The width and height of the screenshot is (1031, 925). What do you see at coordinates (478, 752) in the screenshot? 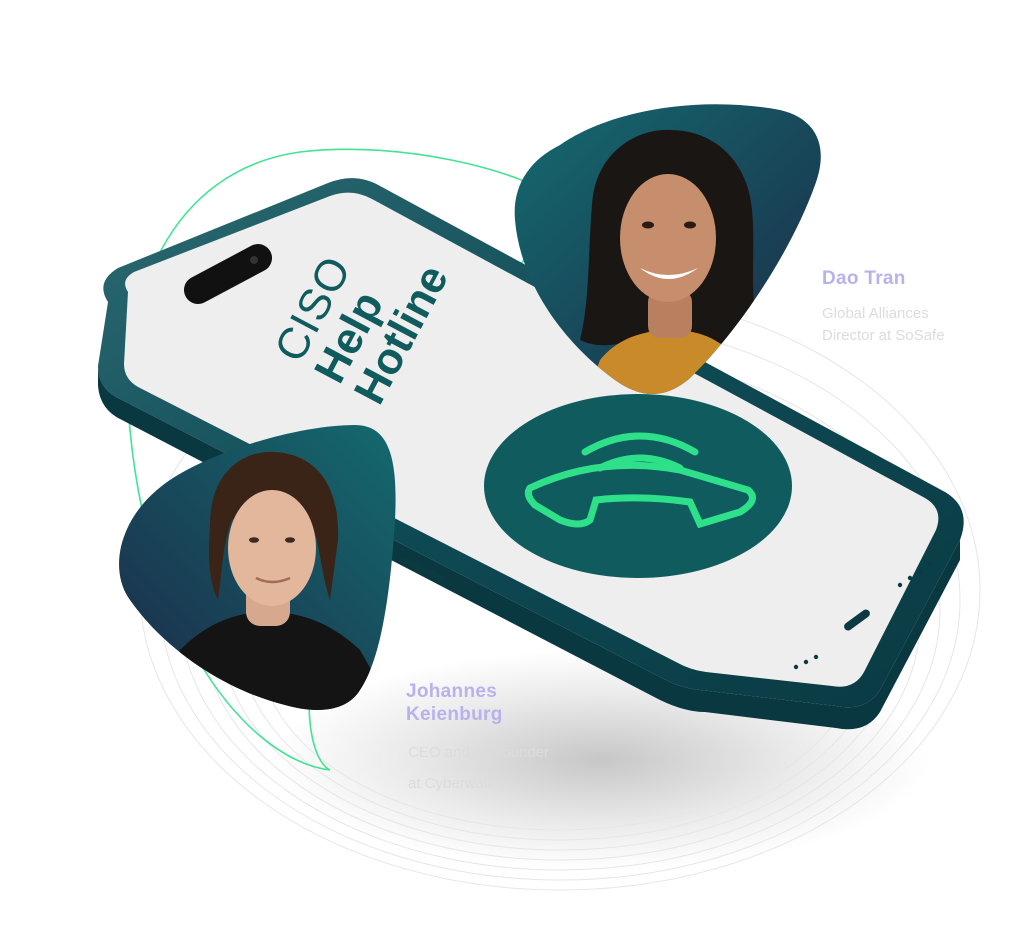
I see `speaker-role-line: CEO and Co-founder` at bounding box center [478, 752].